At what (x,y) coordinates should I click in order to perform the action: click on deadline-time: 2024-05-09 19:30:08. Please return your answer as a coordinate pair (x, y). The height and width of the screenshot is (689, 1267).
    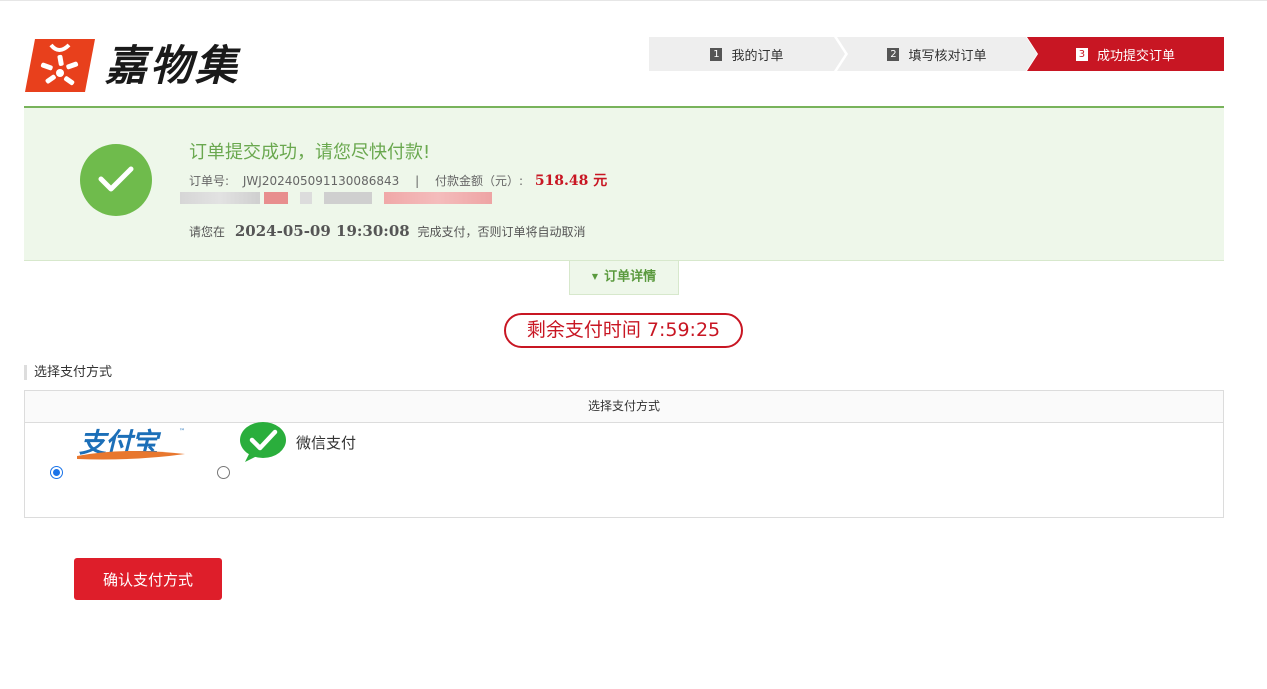
    Looking at the image, I should click on (322, 231).